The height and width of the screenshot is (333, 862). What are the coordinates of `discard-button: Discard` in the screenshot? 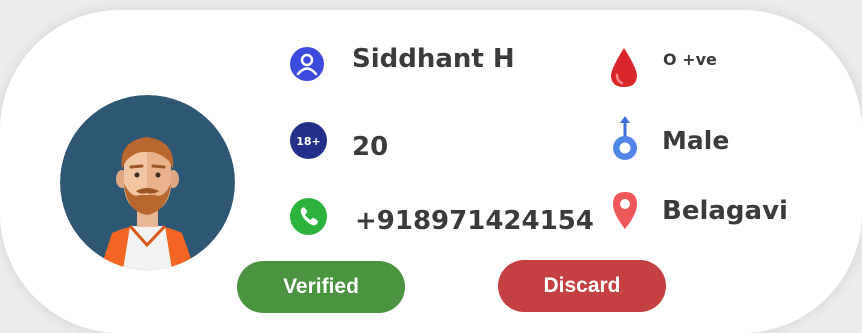 It's located at (582, 286).